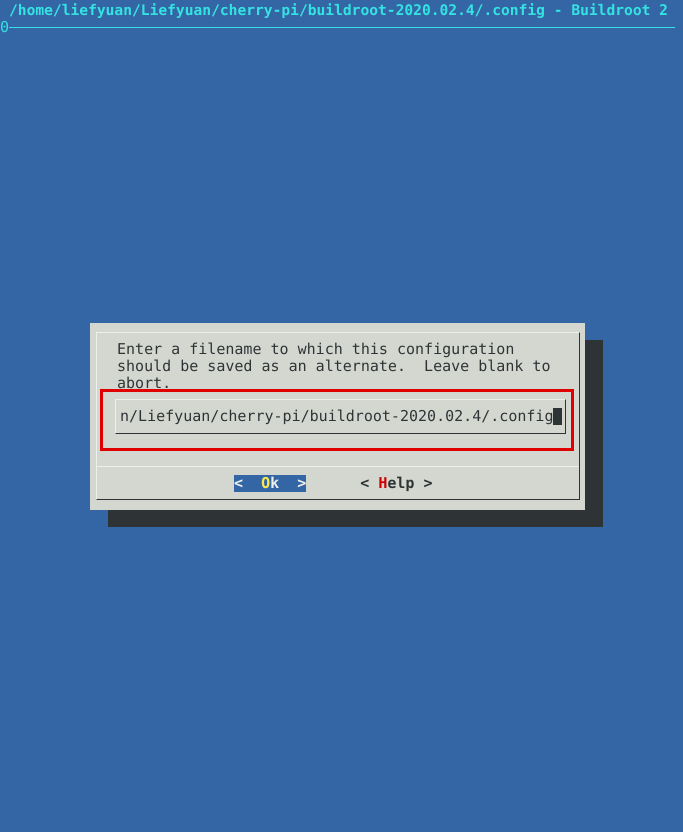 The image size is (683, 832). Describe the element at coordinates (5, 27) in the screenshot. I see `status-text: 0` at that location.